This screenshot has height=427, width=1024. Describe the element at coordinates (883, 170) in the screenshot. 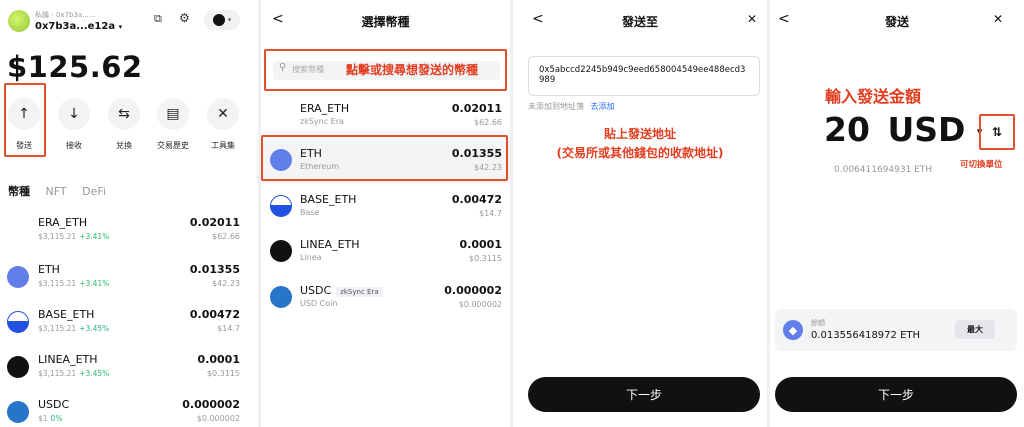

I see `eth-equivalent: 0.006411694931 ETH` at that location.